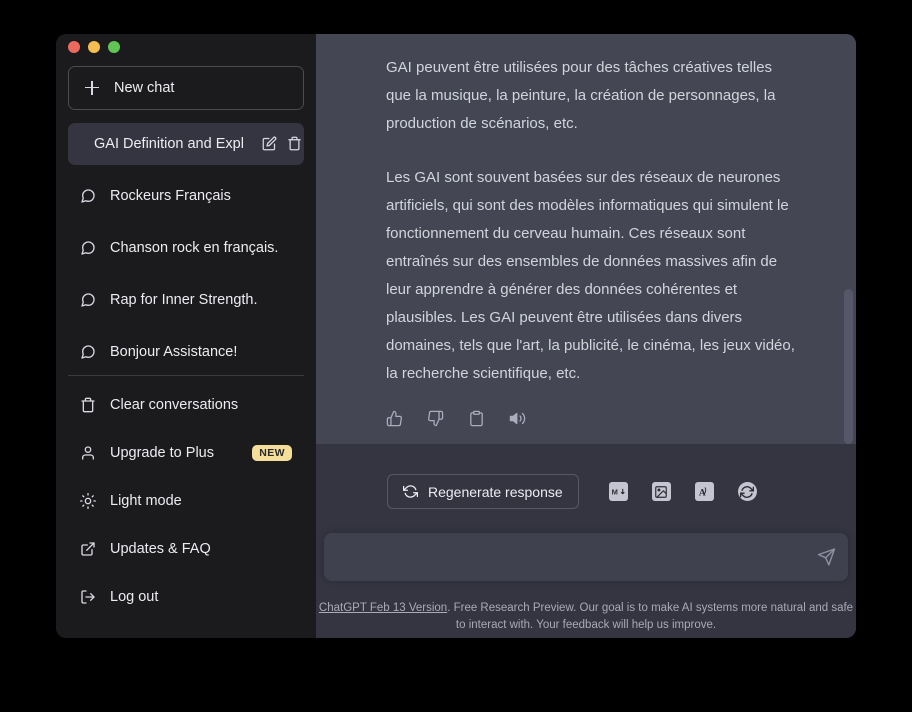 The image size is (912, 712). I want to click on svg-text: M, so click(614, 492).